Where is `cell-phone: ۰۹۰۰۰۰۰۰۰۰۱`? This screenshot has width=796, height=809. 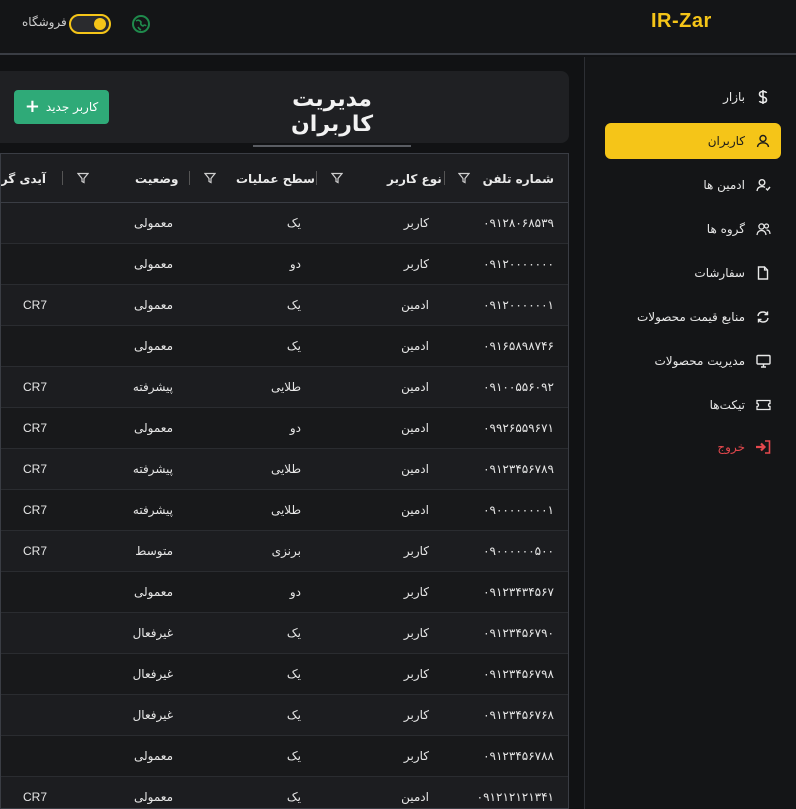
cell-phone: ۰۹۰۰۰۰۰۰۰۰۱ is located at coordinates (518, 510).